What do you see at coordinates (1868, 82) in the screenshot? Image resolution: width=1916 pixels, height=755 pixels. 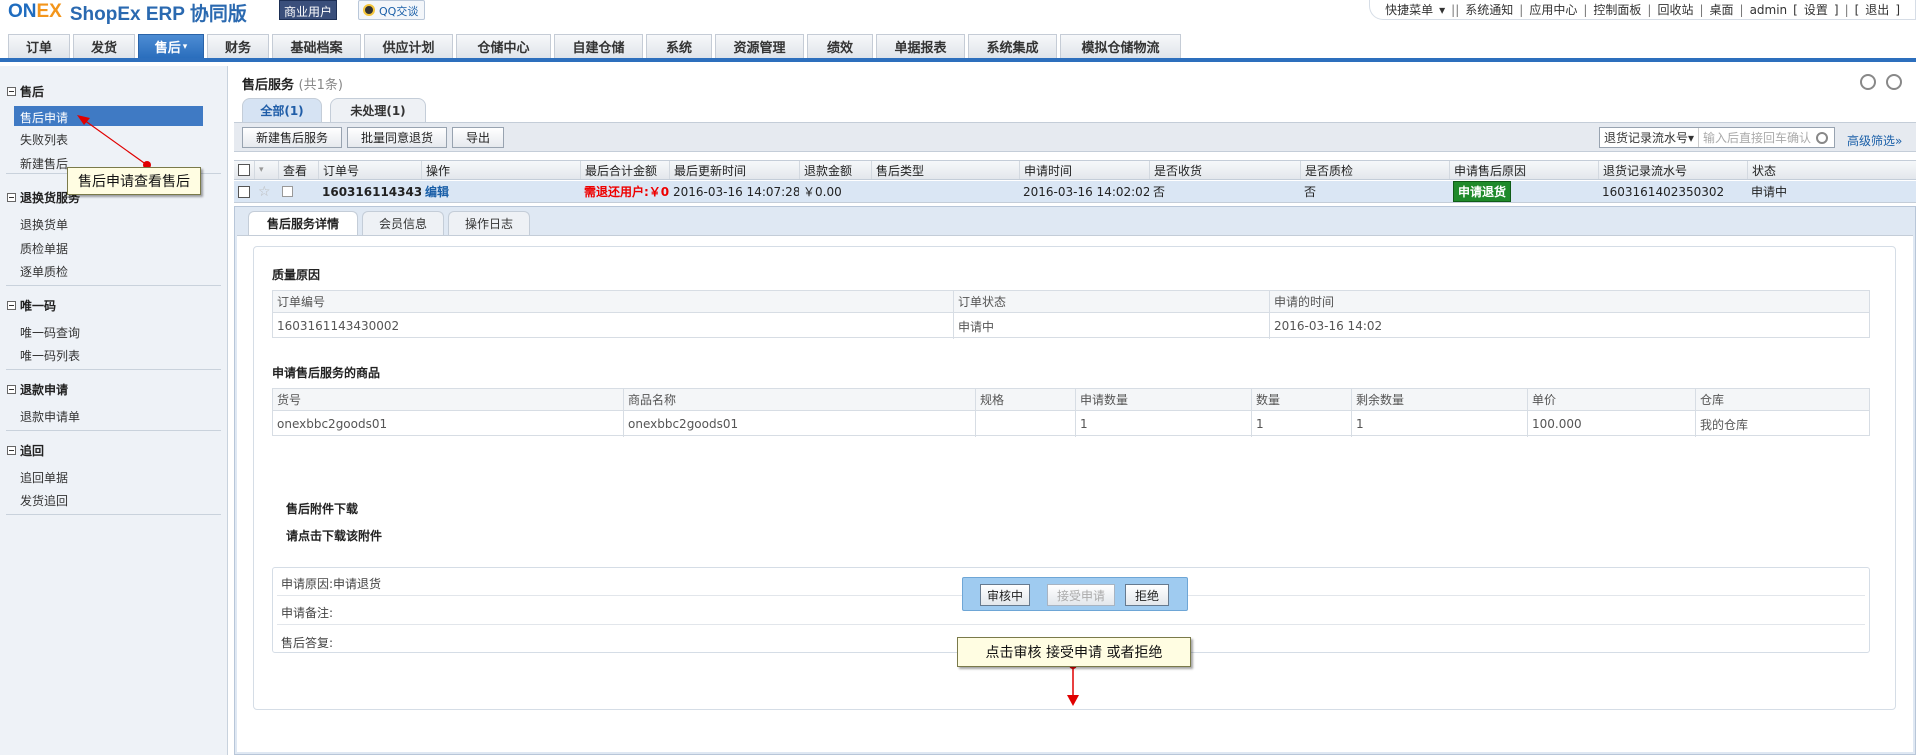 I see `refresh-icon` at bounding box center [1868, 82].